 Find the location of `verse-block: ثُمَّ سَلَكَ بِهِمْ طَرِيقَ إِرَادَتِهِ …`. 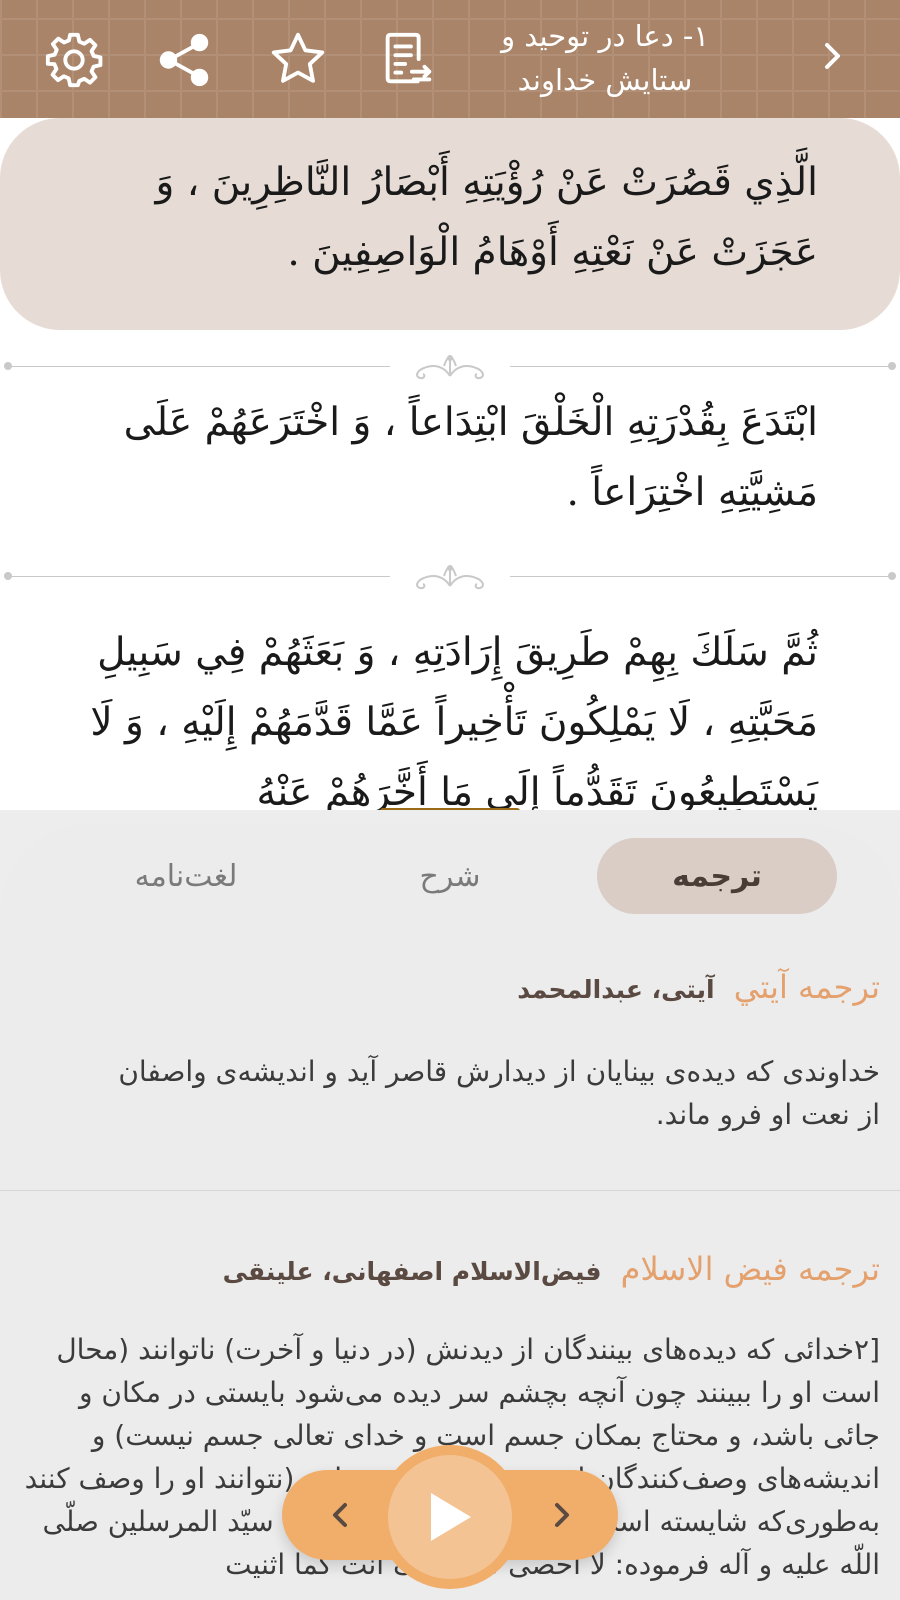

verse-block: ثُمَّ سَلَكَ بِهِمْ طَرِيقَ إِرَادَتِهِ … is located at coordinates (450, 714).